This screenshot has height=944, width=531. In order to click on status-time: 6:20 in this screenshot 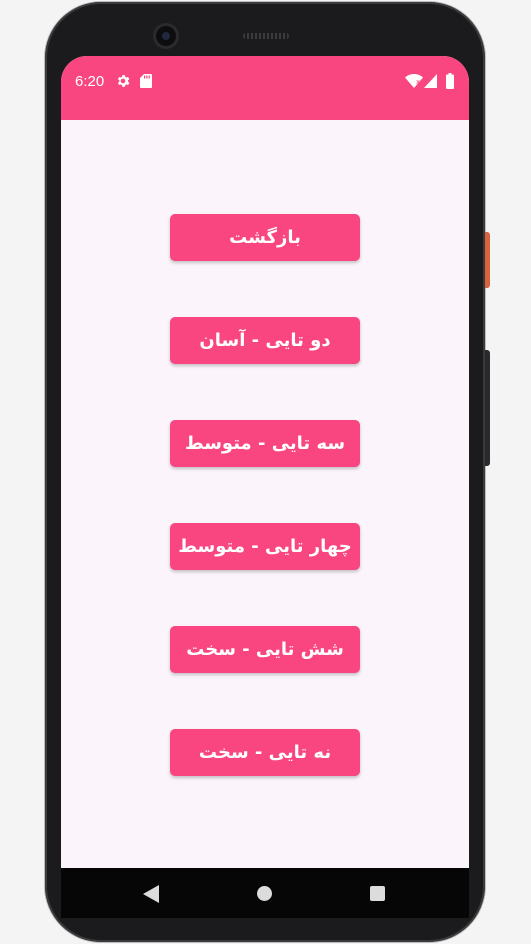, I will do `click(90, 81)`.